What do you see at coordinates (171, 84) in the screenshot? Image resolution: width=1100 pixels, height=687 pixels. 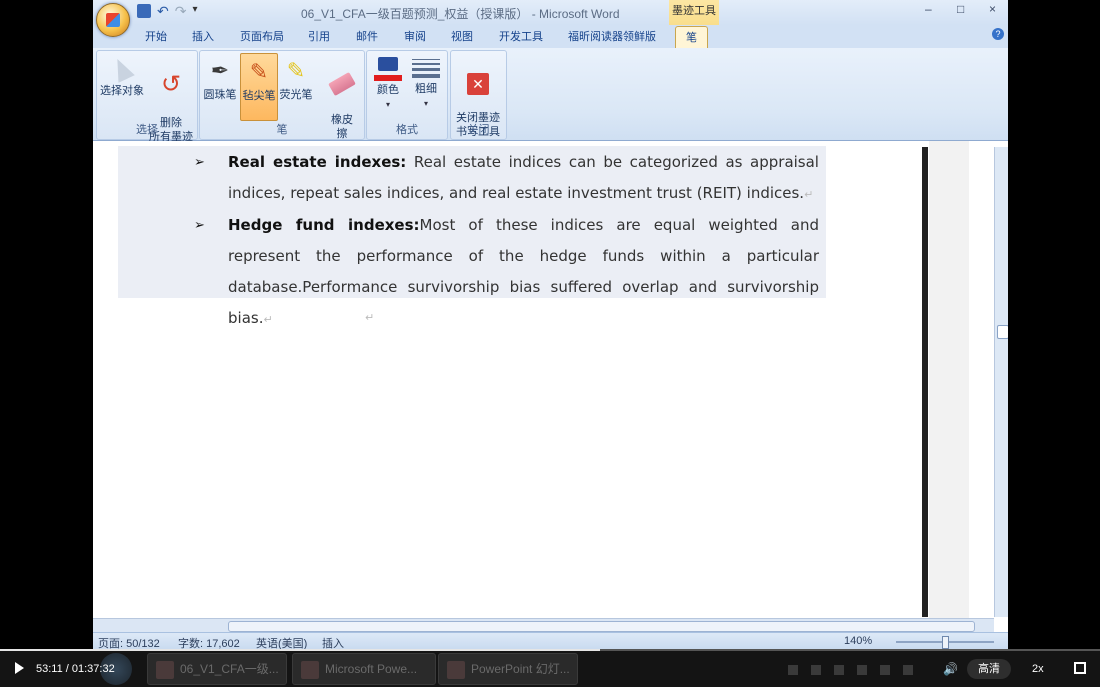 I see `delete-ink-icon: ↺` at bounding box center [171, 84].